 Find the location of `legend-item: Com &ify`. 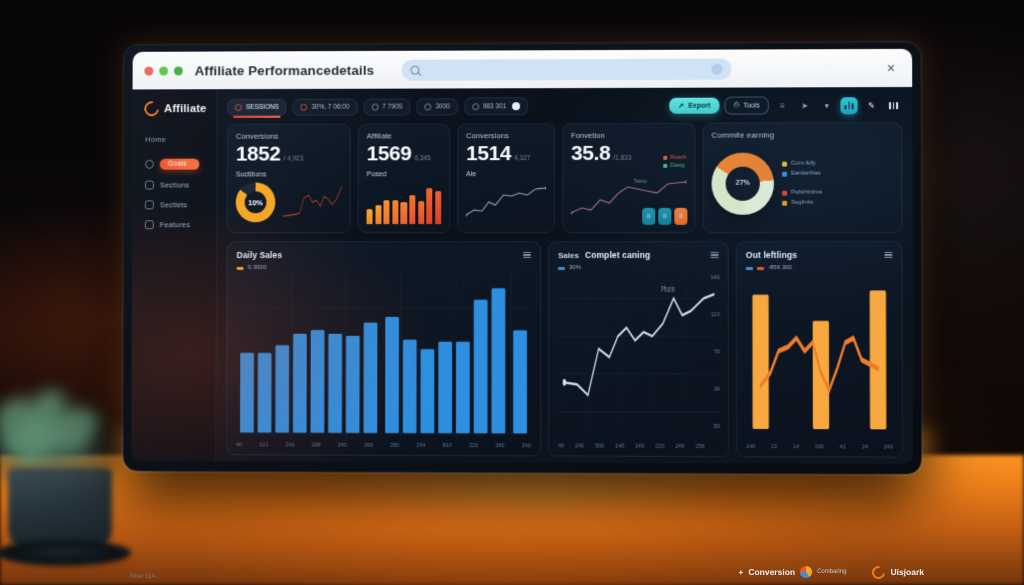

legend-item: Com &ify is located at coordinates (802, 164).